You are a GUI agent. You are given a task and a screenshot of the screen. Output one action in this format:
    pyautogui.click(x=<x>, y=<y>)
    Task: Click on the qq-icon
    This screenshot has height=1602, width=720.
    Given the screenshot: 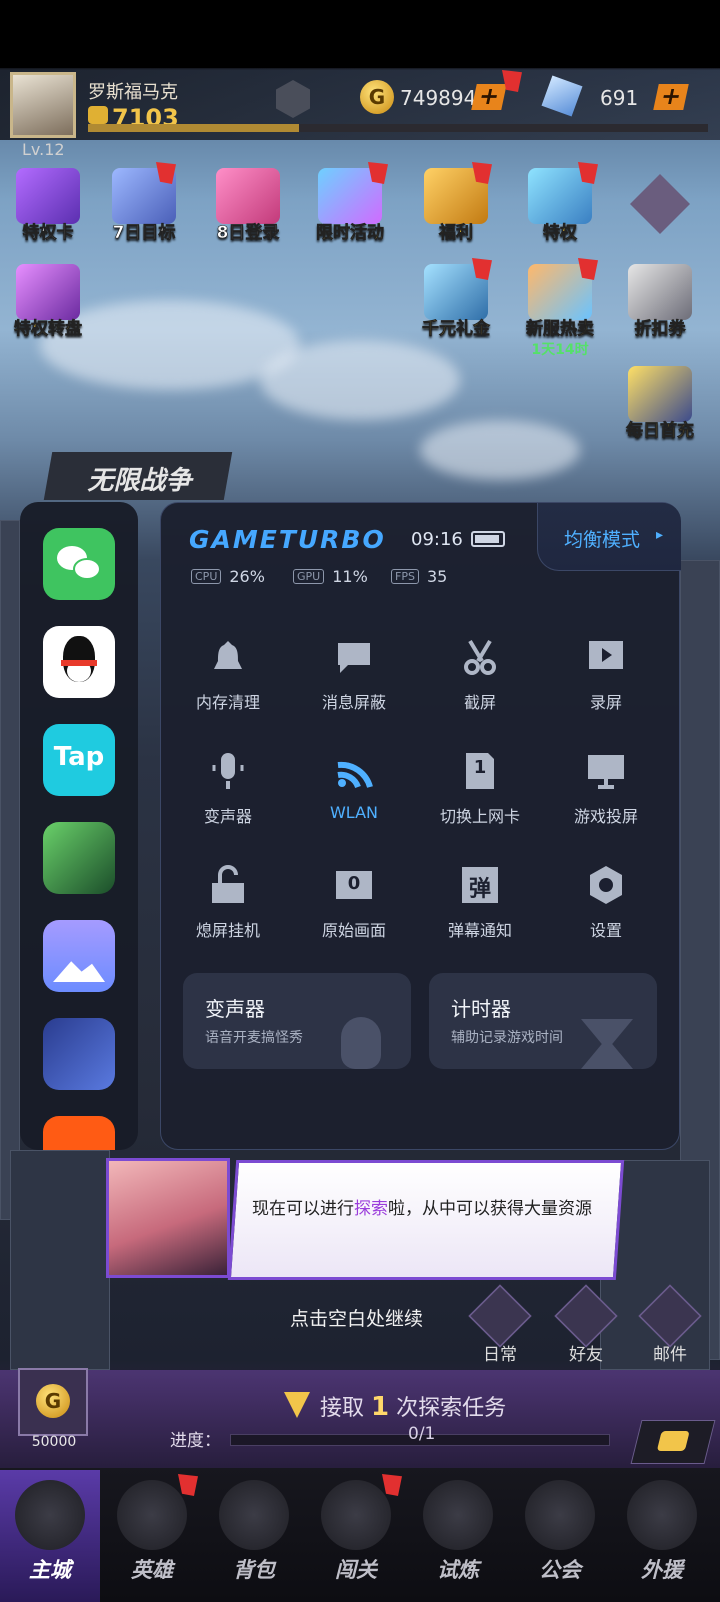 What is the action you would take?
    pyautogui.click(x=79, y=662)
    